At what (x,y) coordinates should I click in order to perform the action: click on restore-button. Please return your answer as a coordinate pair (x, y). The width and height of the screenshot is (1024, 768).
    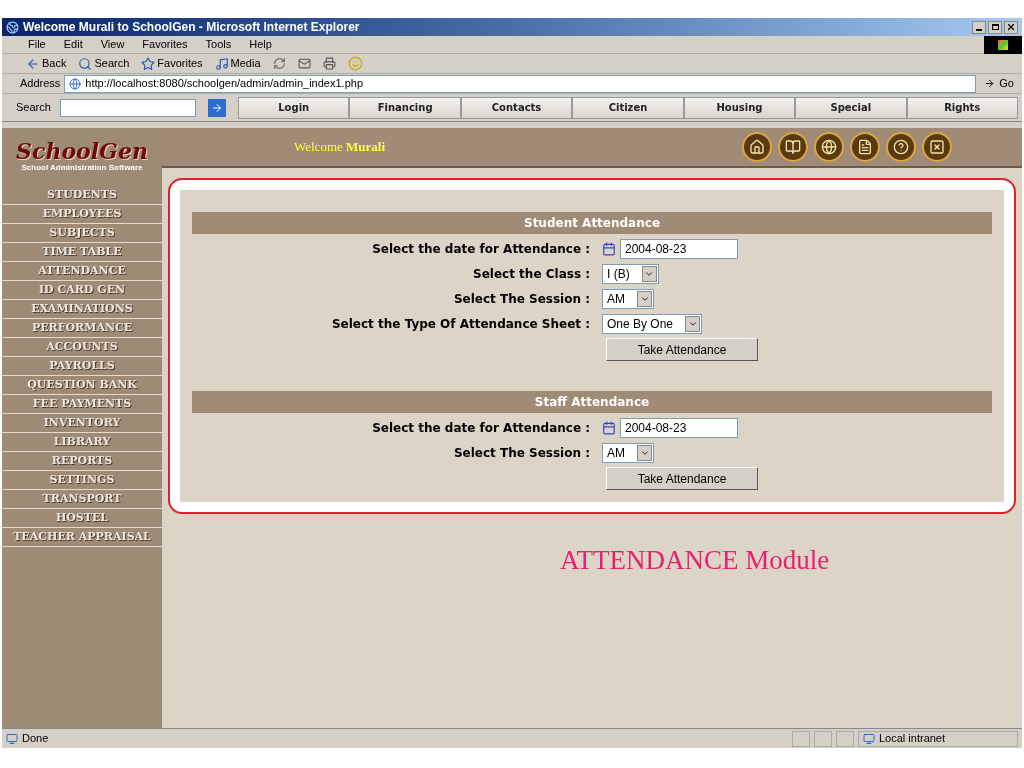
    Looking at the image, I should click on (995, 27).